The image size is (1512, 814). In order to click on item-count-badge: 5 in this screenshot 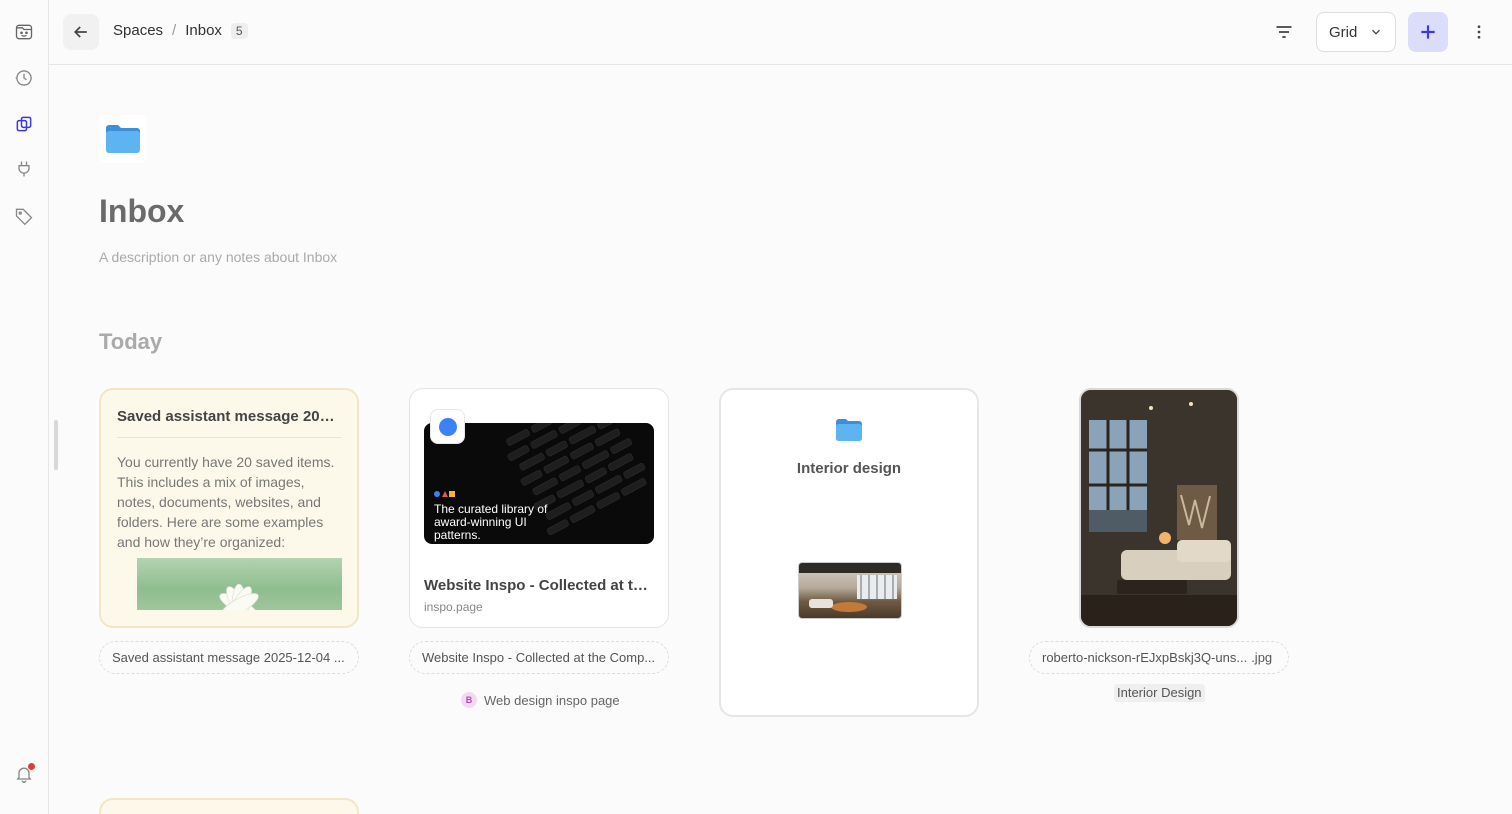, I will do `click(239, 30)`.